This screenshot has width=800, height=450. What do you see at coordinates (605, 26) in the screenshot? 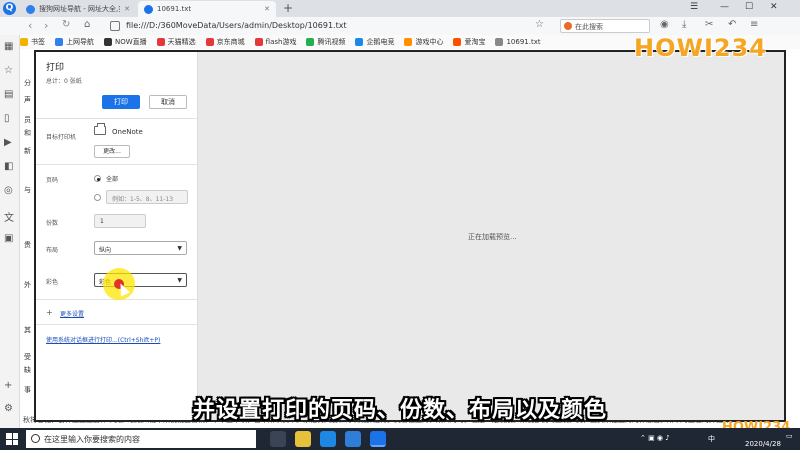
I see `search-input: 在此搜索` at bounding box center [605, 26].